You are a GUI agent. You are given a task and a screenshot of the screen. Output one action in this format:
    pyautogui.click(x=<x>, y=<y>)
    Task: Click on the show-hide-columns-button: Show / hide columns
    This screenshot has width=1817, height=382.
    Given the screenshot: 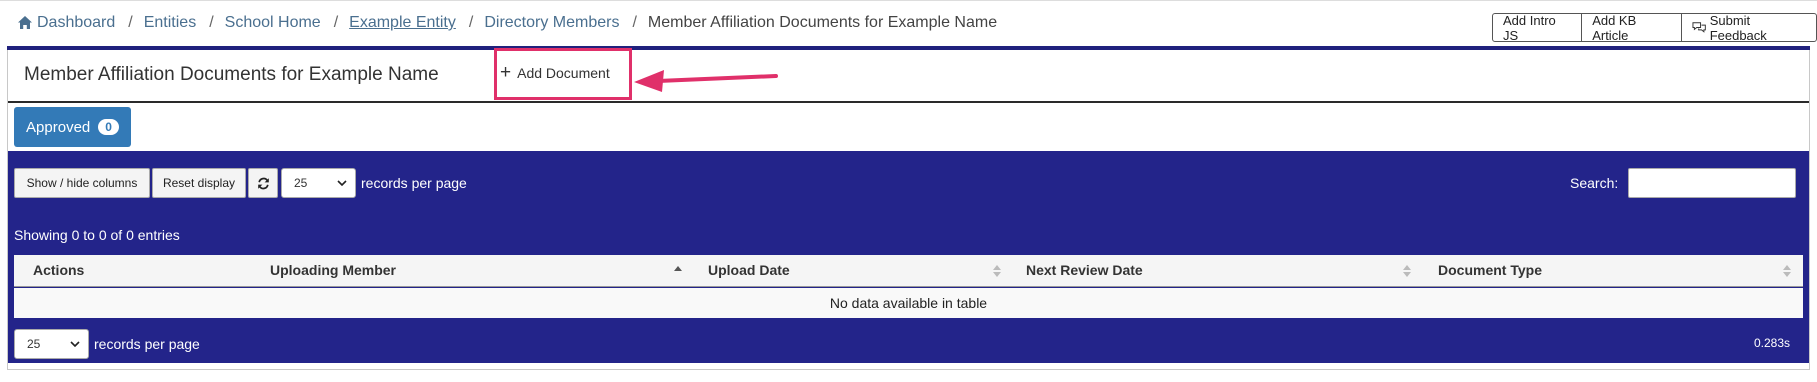 What is the action you would take?
    pyautogui.click(x=82, y=183)
    